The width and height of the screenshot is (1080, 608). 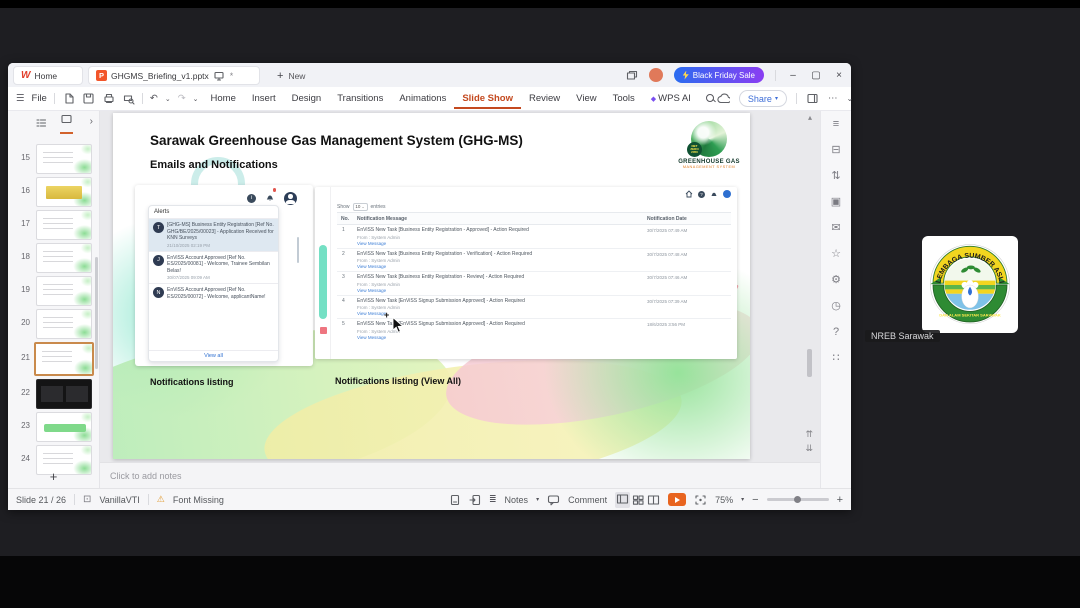 I want to click on theme-name: VanillaVTI, so click(x=119, y=500).